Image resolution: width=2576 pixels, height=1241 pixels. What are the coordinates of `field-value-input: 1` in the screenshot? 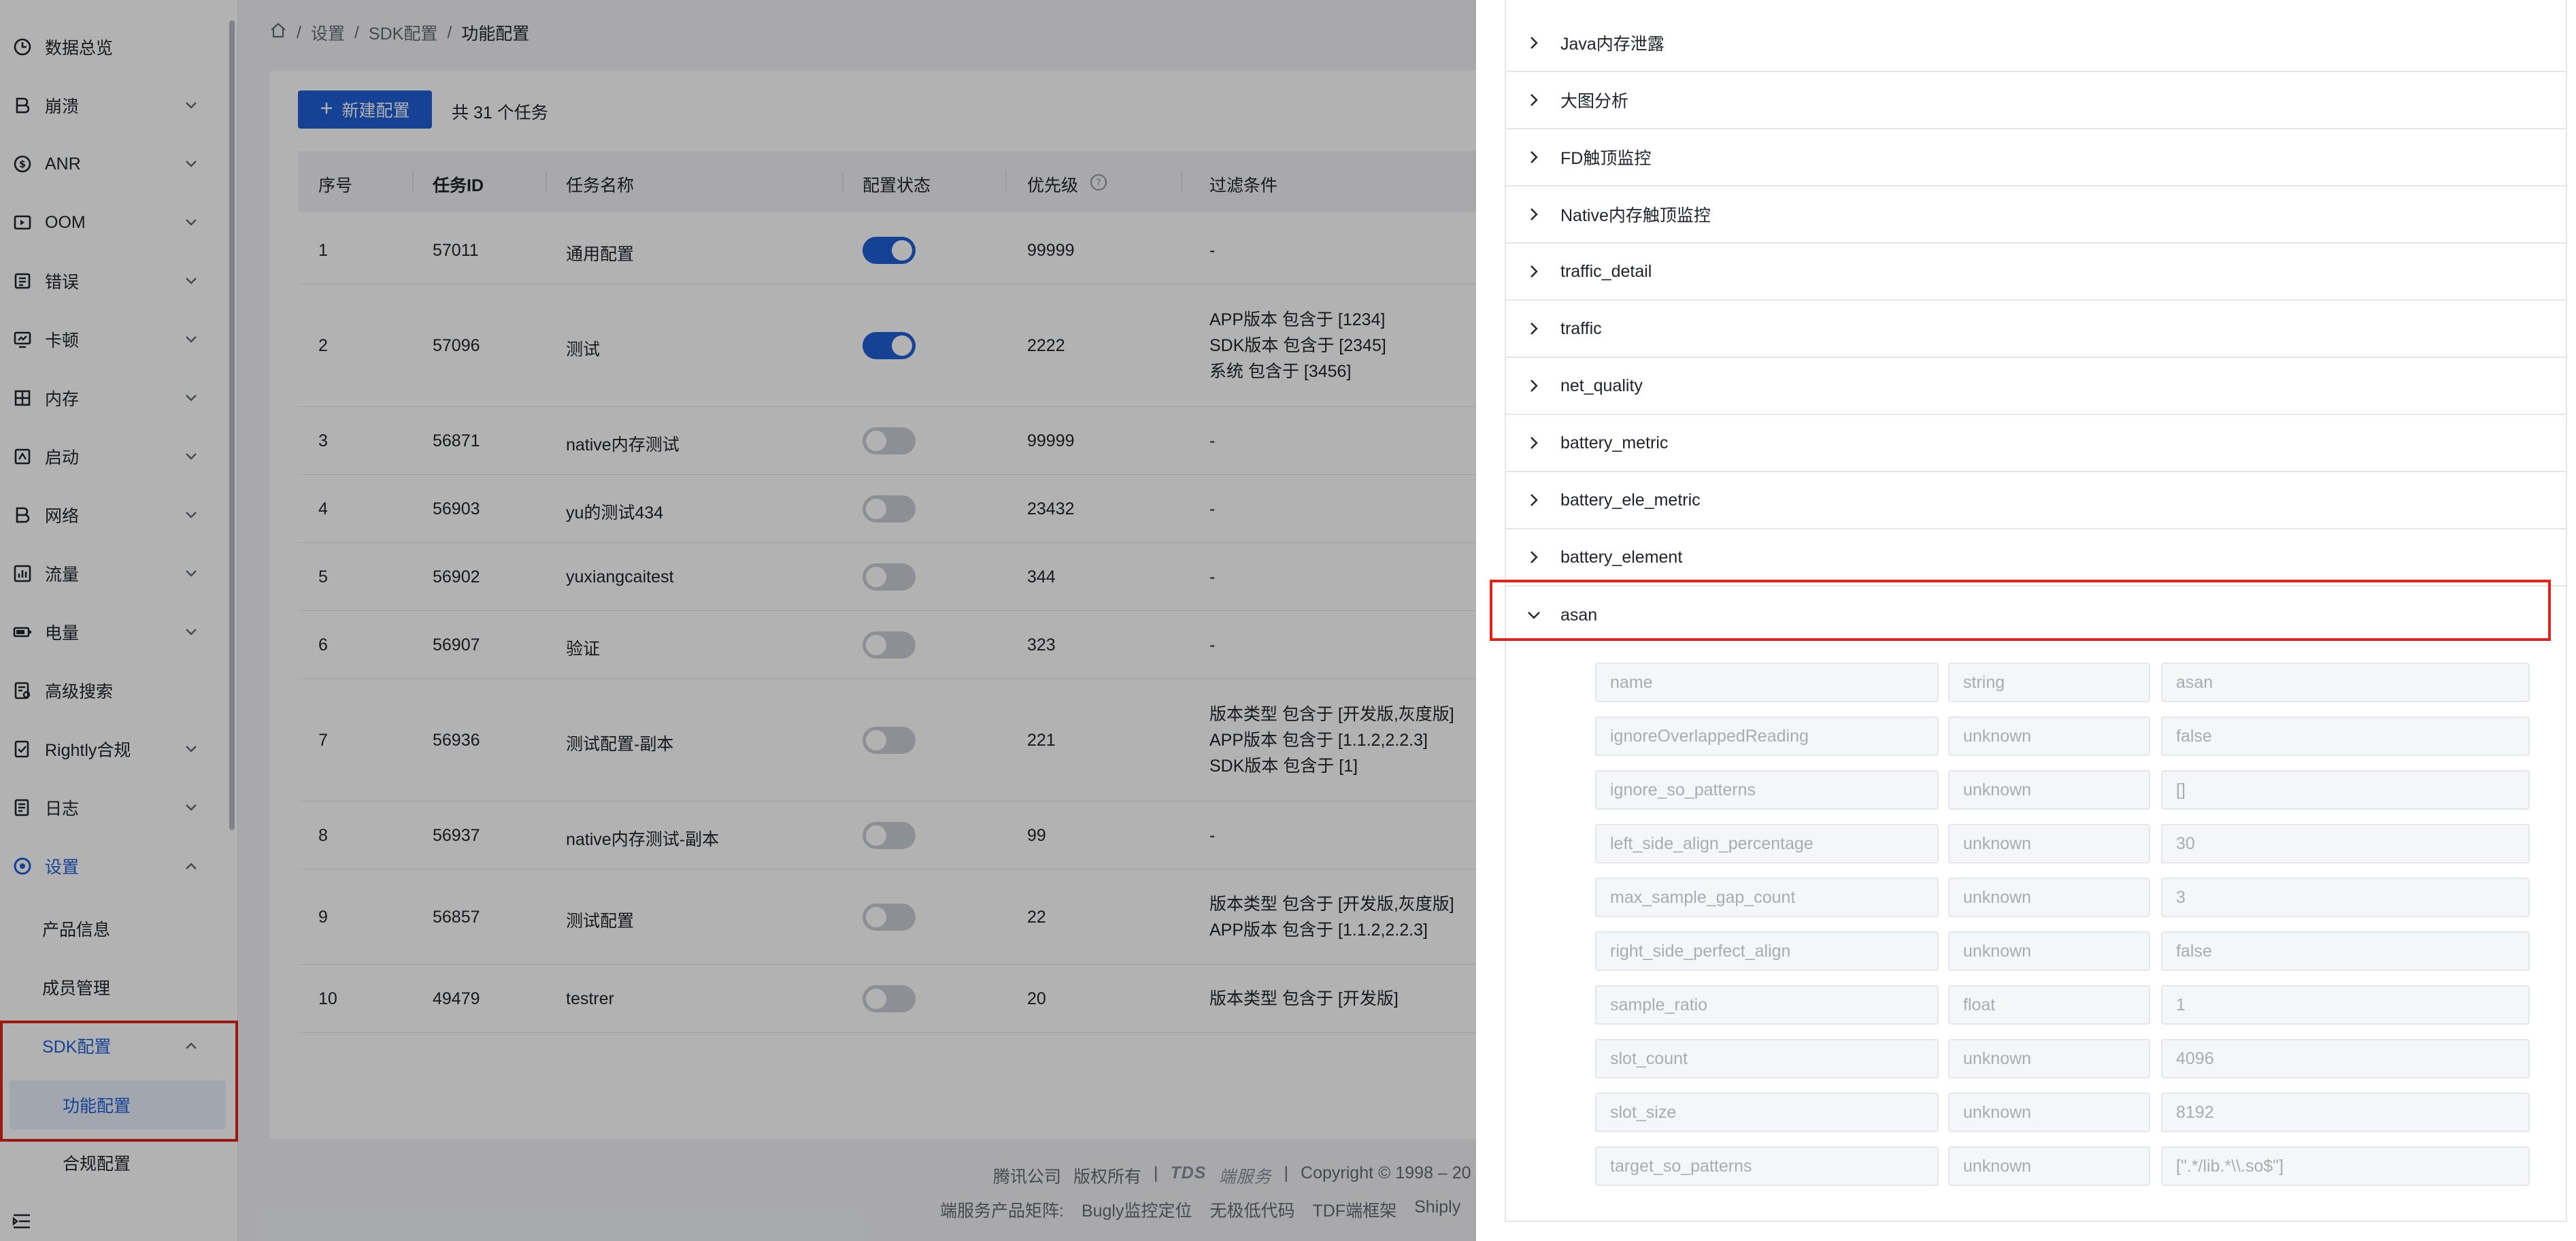 It's located at (2345, 1005).